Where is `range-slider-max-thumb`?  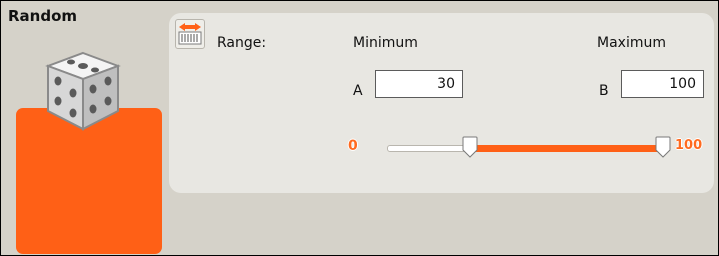
range-slider-max-thumb is located at coordinates (663, 147).